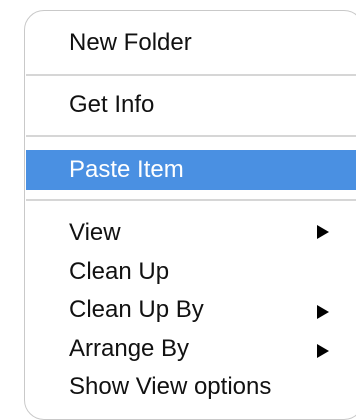  I want to click on menu-item-view: View, so click(95, 233).